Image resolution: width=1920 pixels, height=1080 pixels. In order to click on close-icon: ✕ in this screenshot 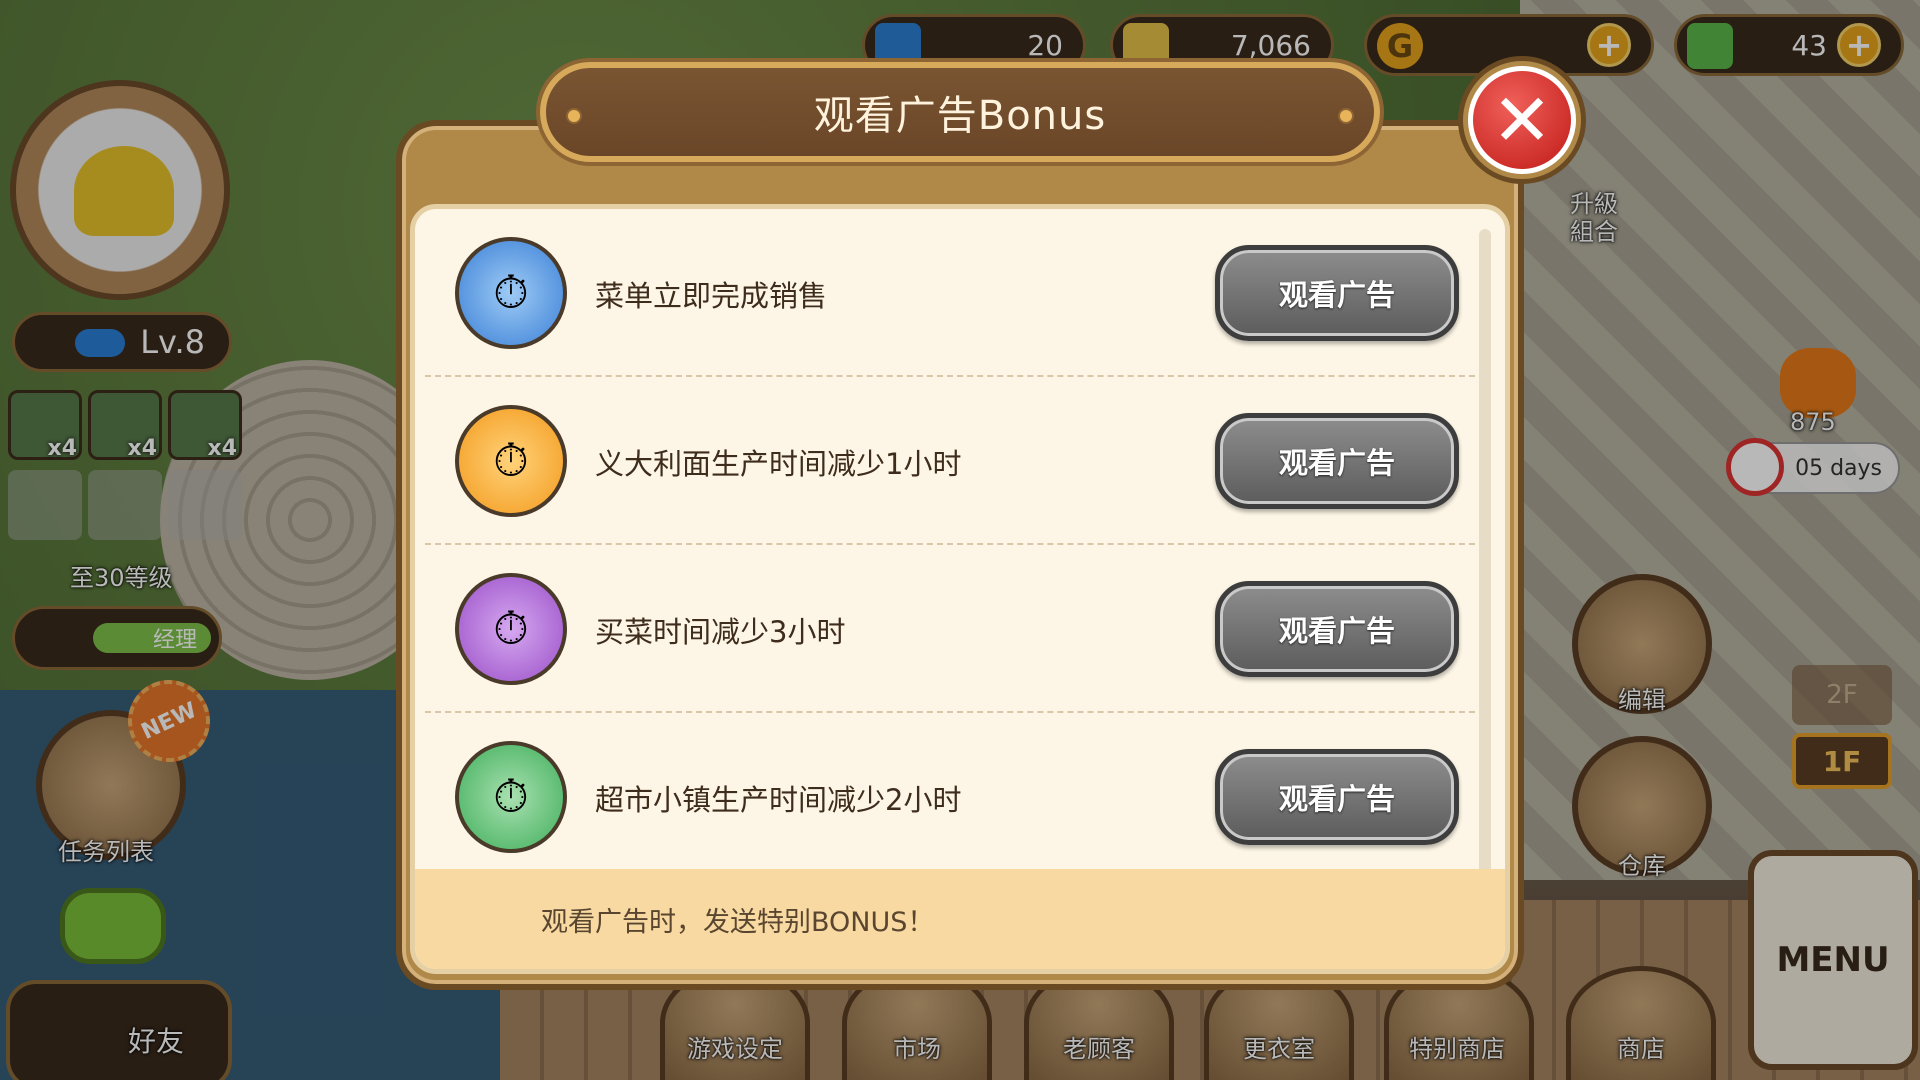, I will do `click(1522, 120)`.